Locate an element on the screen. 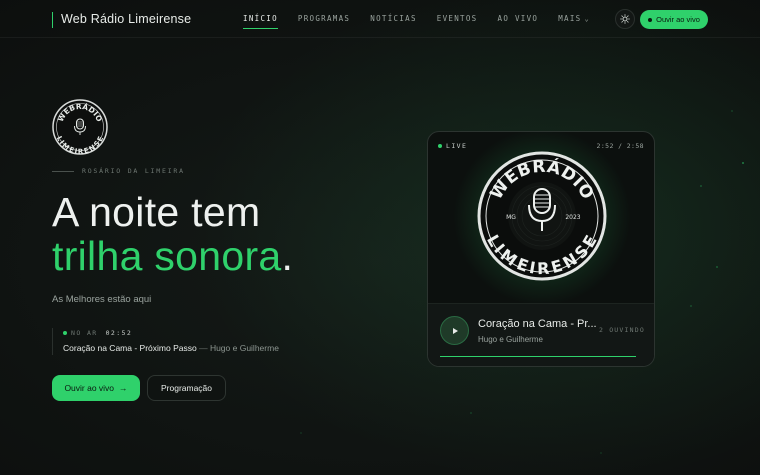  headline-line-2: trilha sonora. is located at coordinates (172, 256).